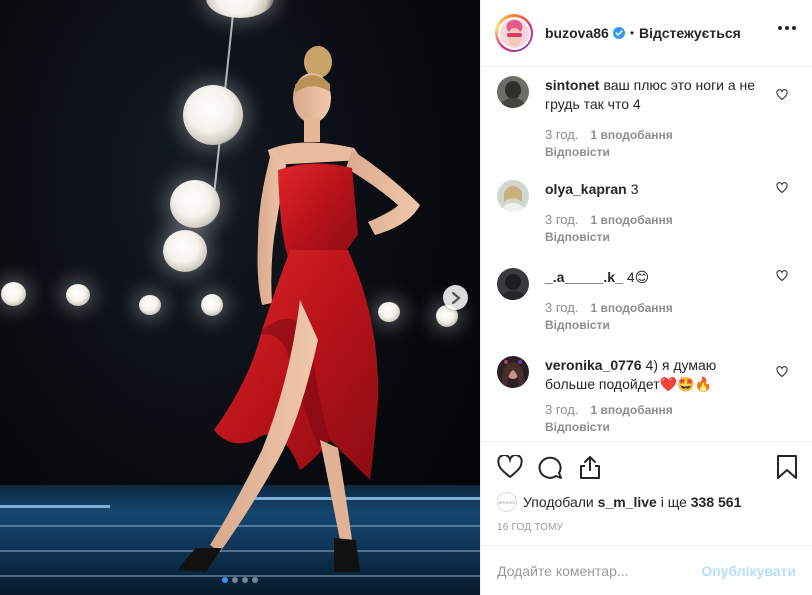 The image size is (812, 595). I want to click on comment-username: veronika_0776, so click(593, 365).